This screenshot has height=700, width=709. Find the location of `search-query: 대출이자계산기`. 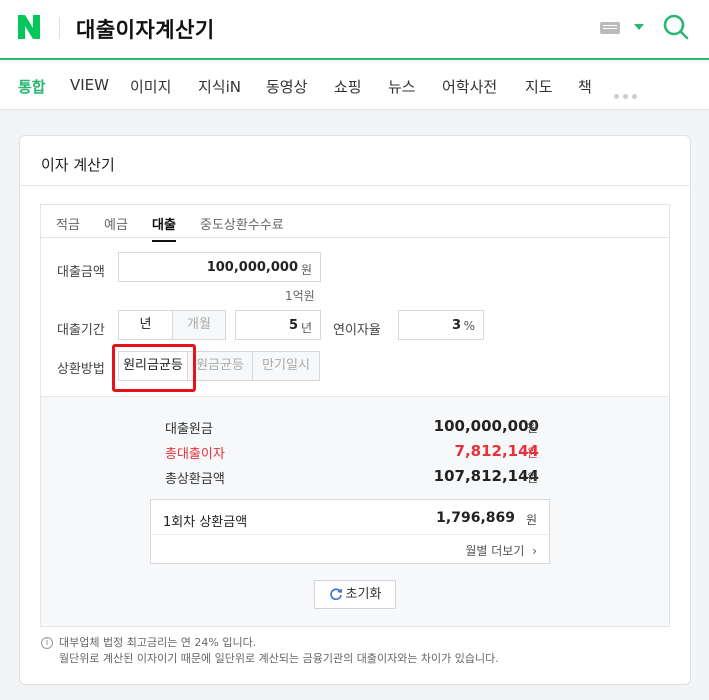

search-query: 대출이자계산기 is located at coordinates (145, 29).